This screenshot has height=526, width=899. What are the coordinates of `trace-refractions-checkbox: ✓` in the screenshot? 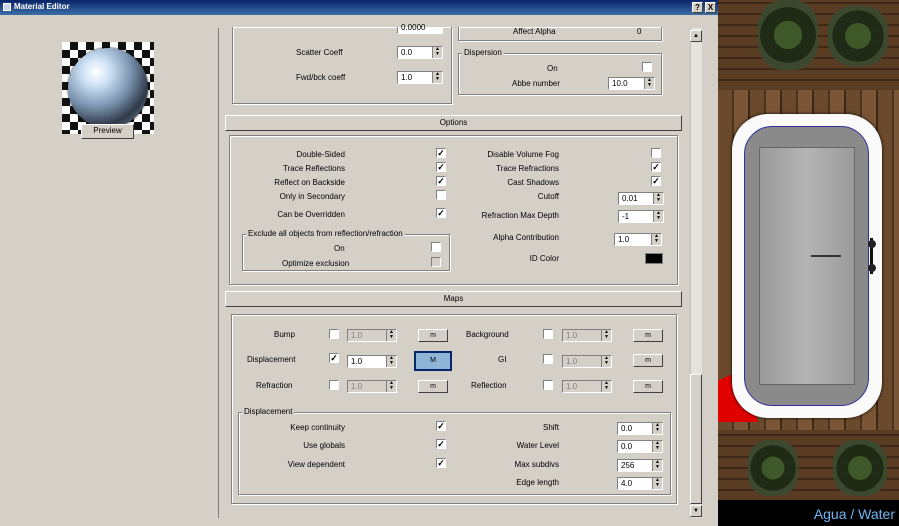 It's located at (656, 167).